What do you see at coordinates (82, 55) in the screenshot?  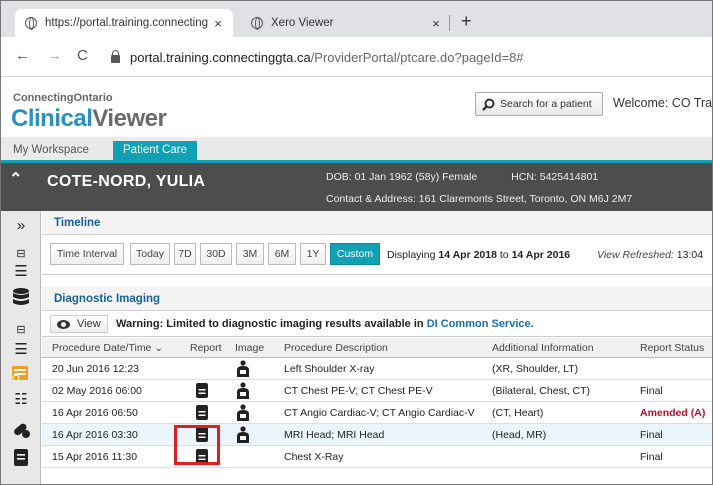 I see `reload-icon: C` at bounding box center [82, 55].